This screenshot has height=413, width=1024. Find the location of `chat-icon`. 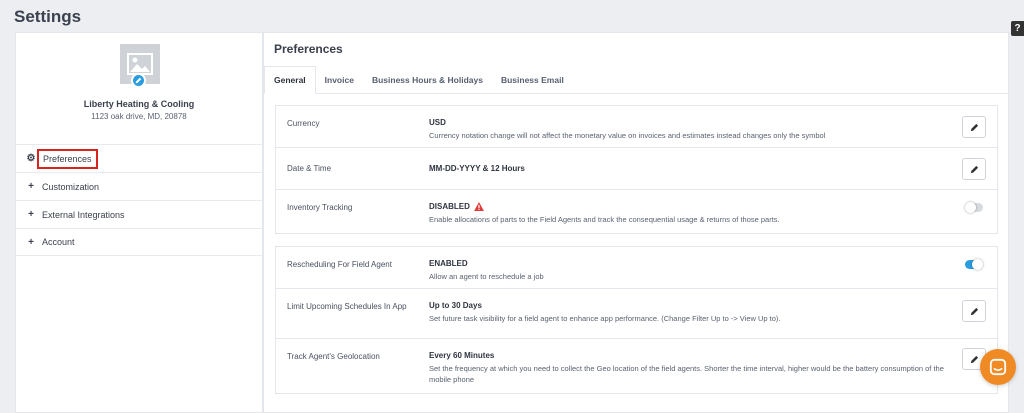

chat-icon is located at coordinates (998, 367).